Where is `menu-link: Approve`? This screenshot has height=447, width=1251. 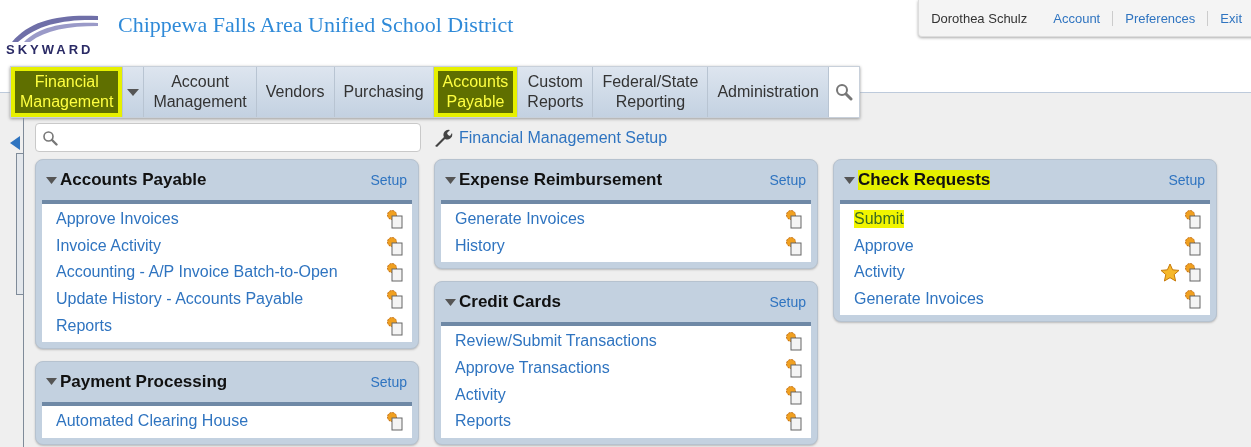 menu-link: Approve is located at coordinates (1017, 245).